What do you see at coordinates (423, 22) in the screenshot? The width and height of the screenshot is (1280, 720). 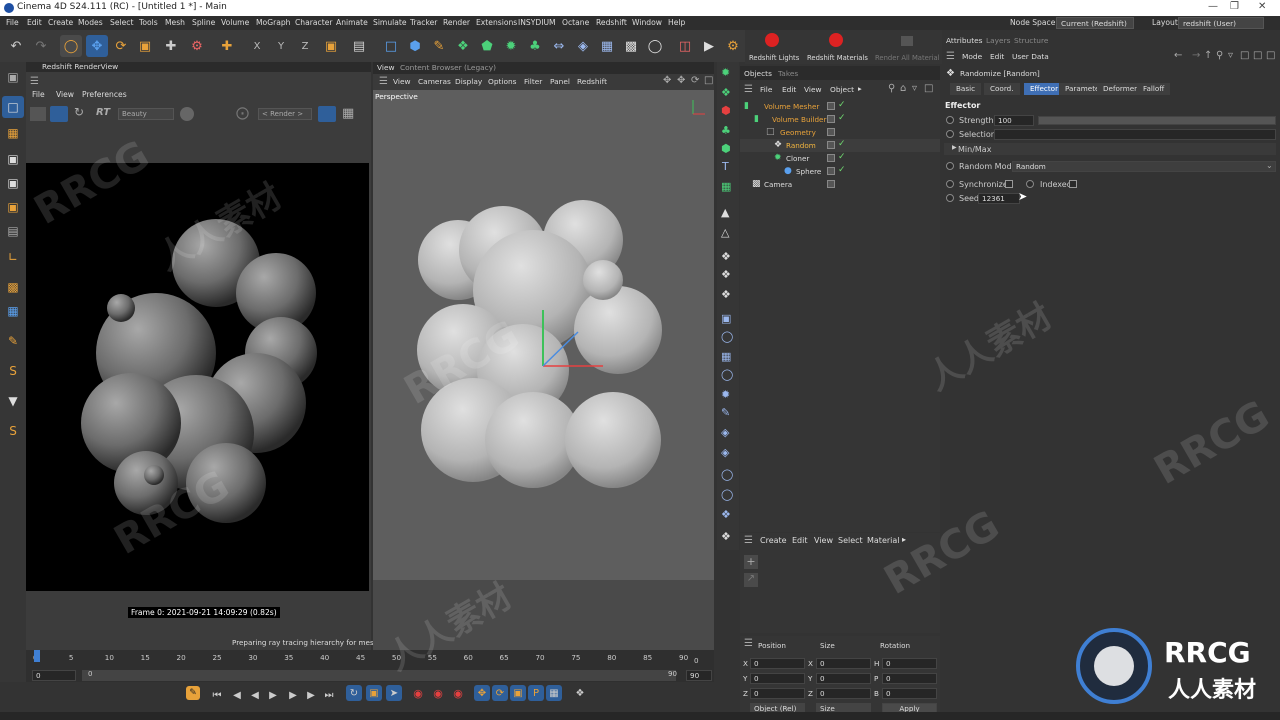 I see `menu-tracker: Tracker` at bounding box center [423, 22].